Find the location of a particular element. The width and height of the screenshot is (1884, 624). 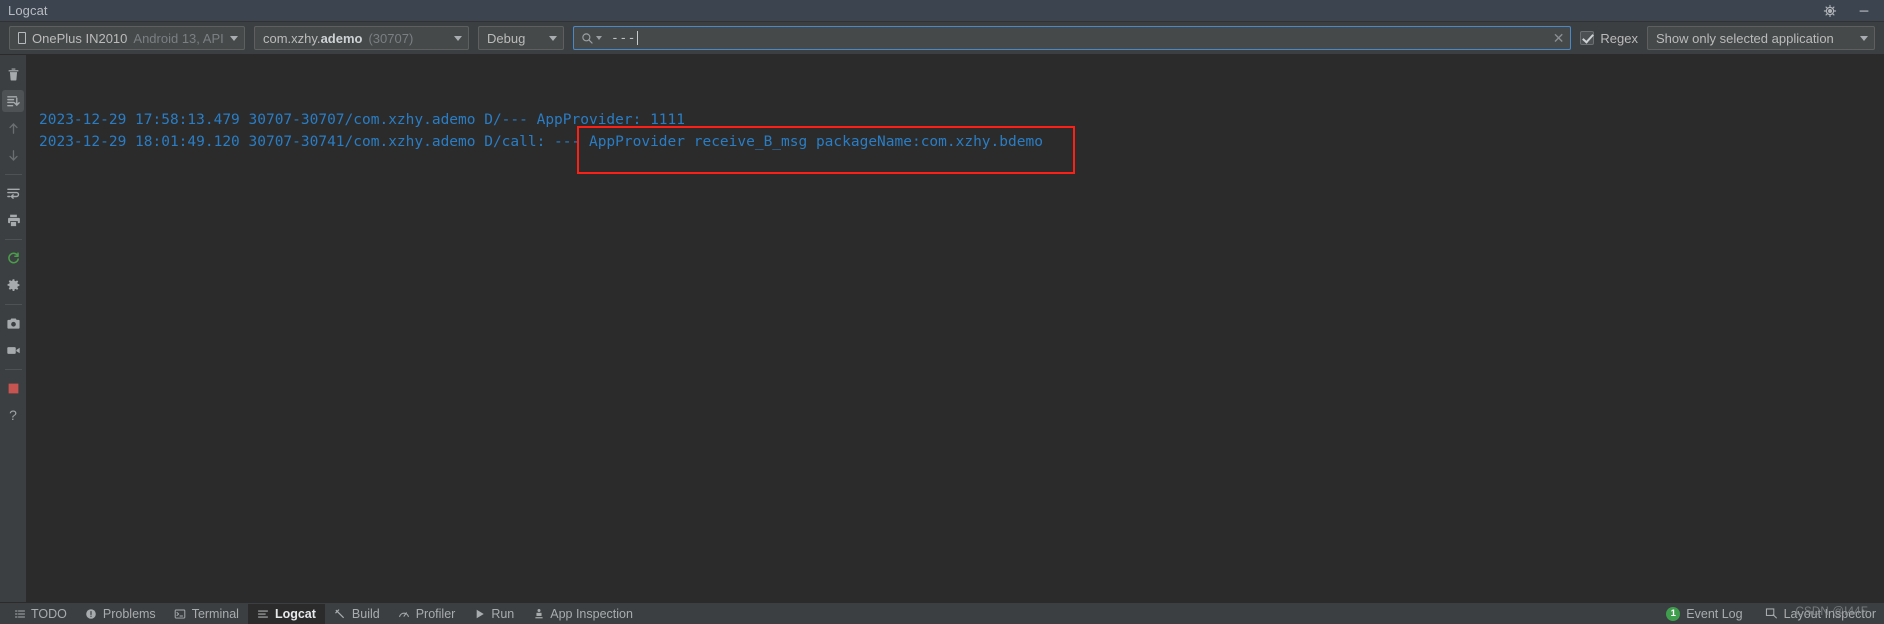

minimize-icon is located at coordinates (1864, 11).